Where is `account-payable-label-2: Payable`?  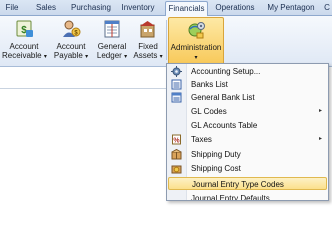
account-payable-label-2: Payable is located at coordinates (68, 55).